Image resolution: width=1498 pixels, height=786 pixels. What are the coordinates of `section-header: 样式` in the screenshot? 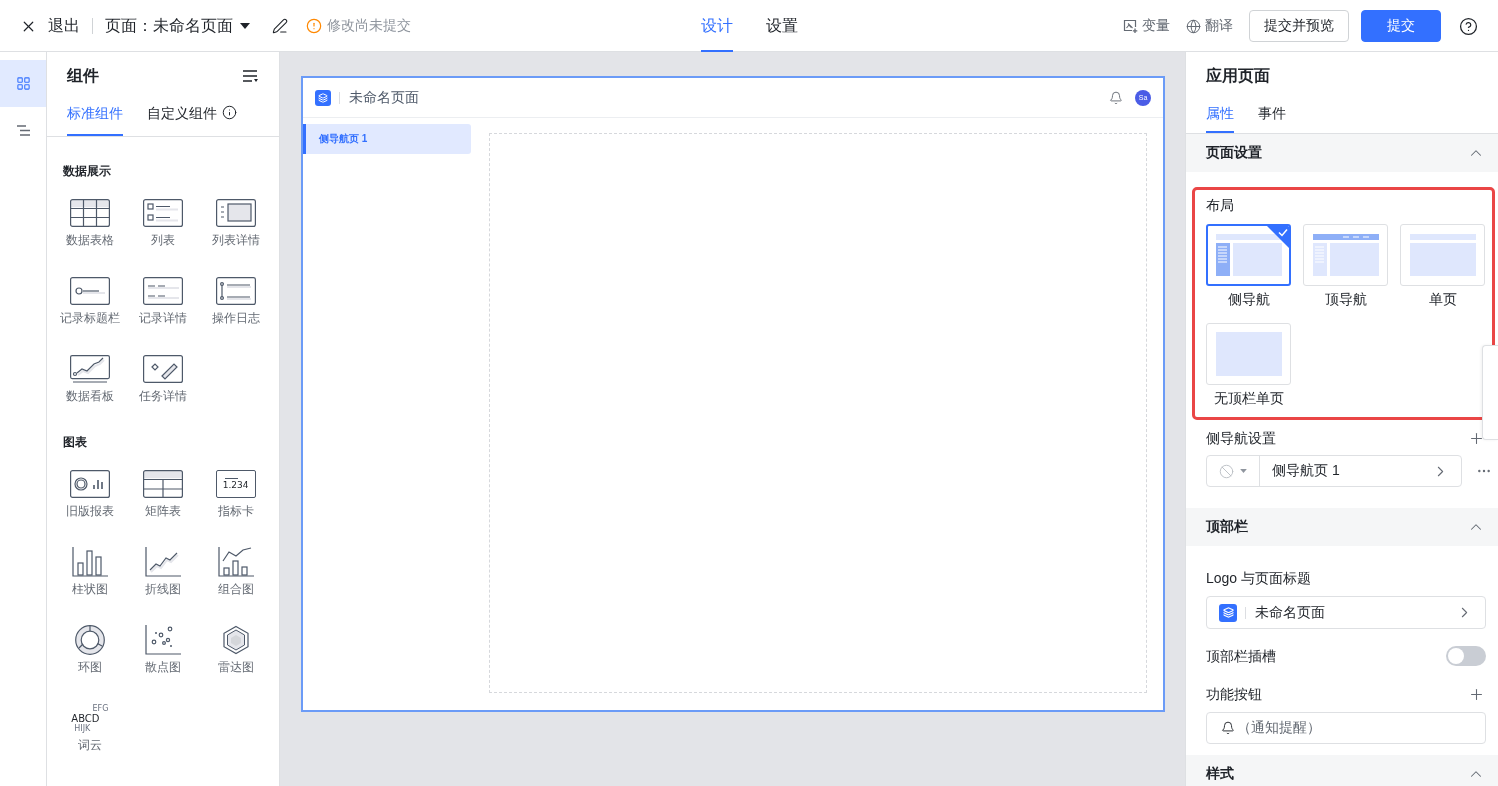 It's located at (1342, 770).